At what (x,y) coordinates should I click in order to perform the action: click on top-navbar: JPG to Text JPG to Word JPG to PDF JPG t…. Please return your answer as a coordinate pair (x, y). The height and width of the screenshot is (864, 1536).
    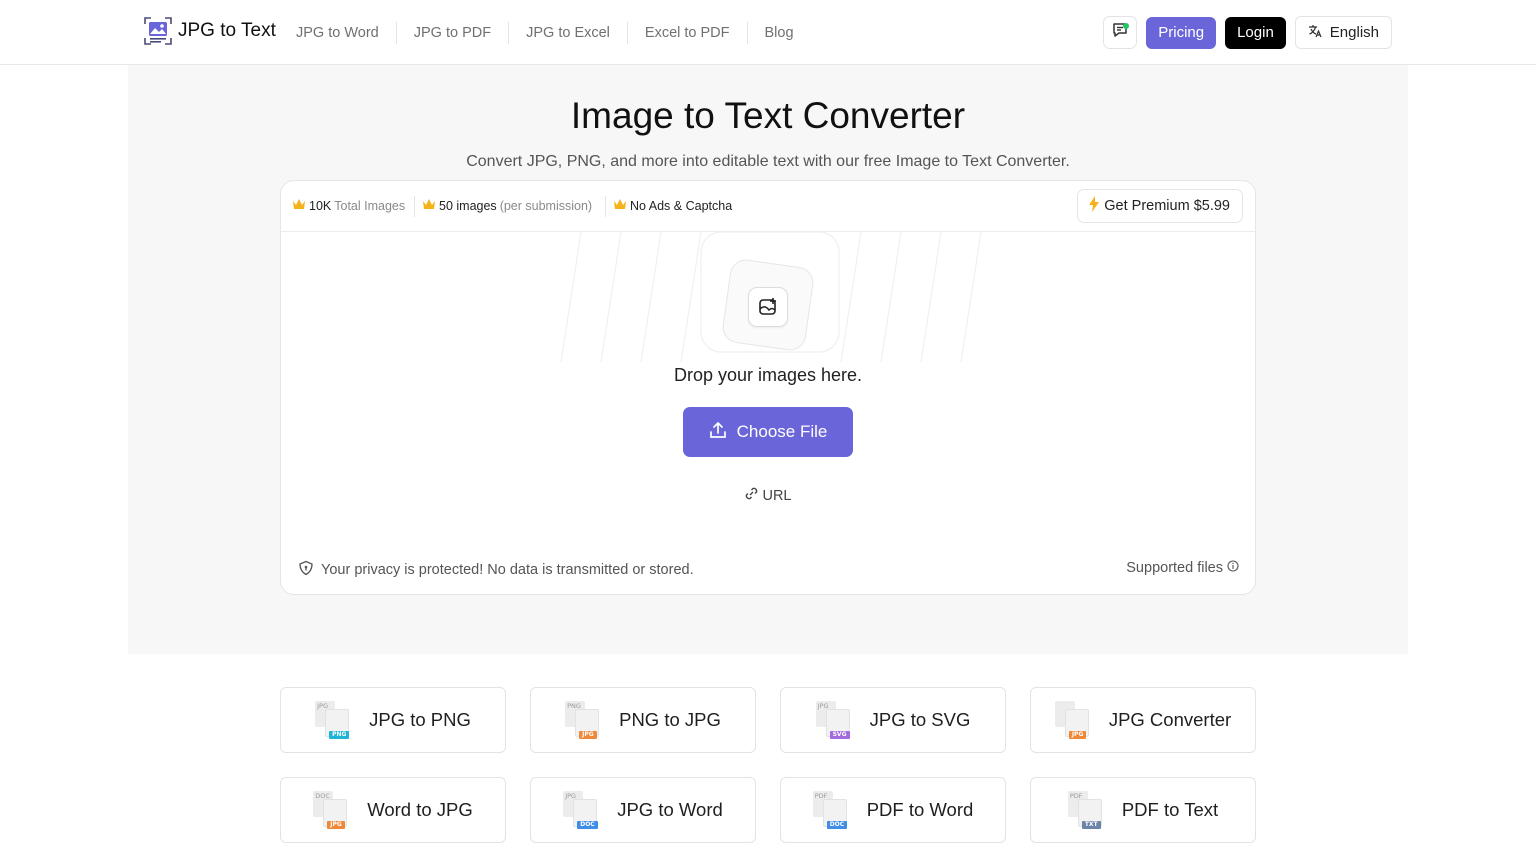
    Looking at the image, I should click on (768, 32).